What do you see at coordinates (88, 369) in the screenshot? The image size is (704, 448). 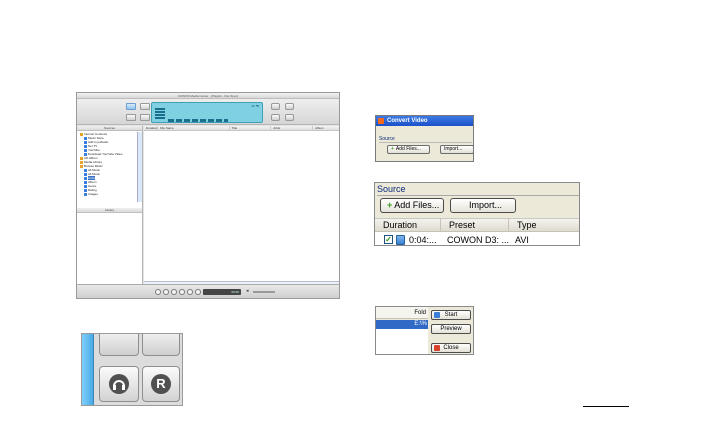 I see `lcd-edge` at bounding box center [88, 369].